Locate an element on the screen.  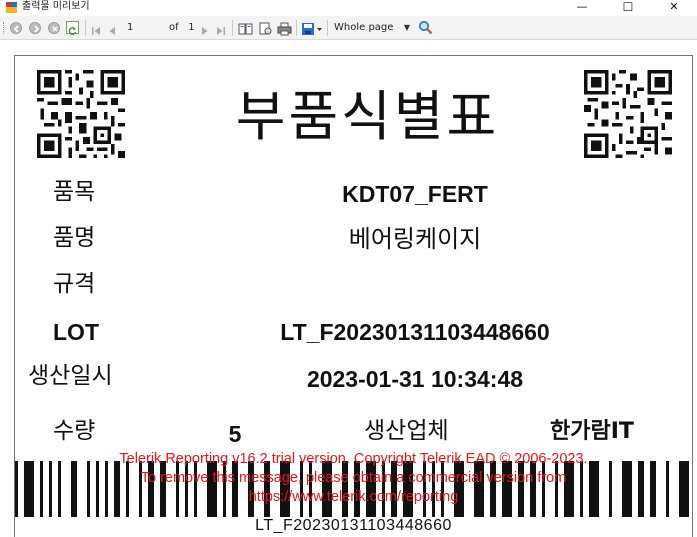
last-page-icon is located at coordinates (221, 28).